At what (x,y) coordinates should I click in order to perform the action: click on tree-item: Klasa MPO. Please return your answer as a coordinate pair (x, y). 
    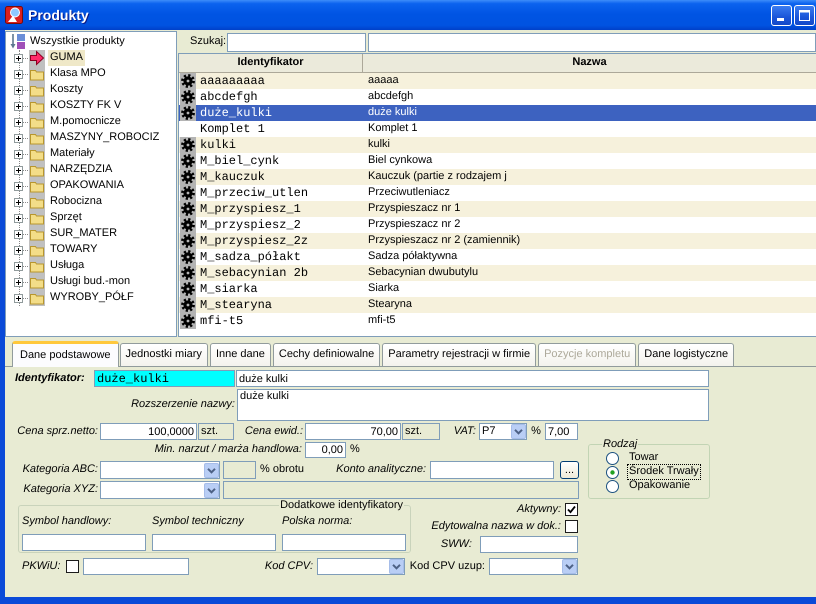
    Looking at the image, I should click on (78, 74).